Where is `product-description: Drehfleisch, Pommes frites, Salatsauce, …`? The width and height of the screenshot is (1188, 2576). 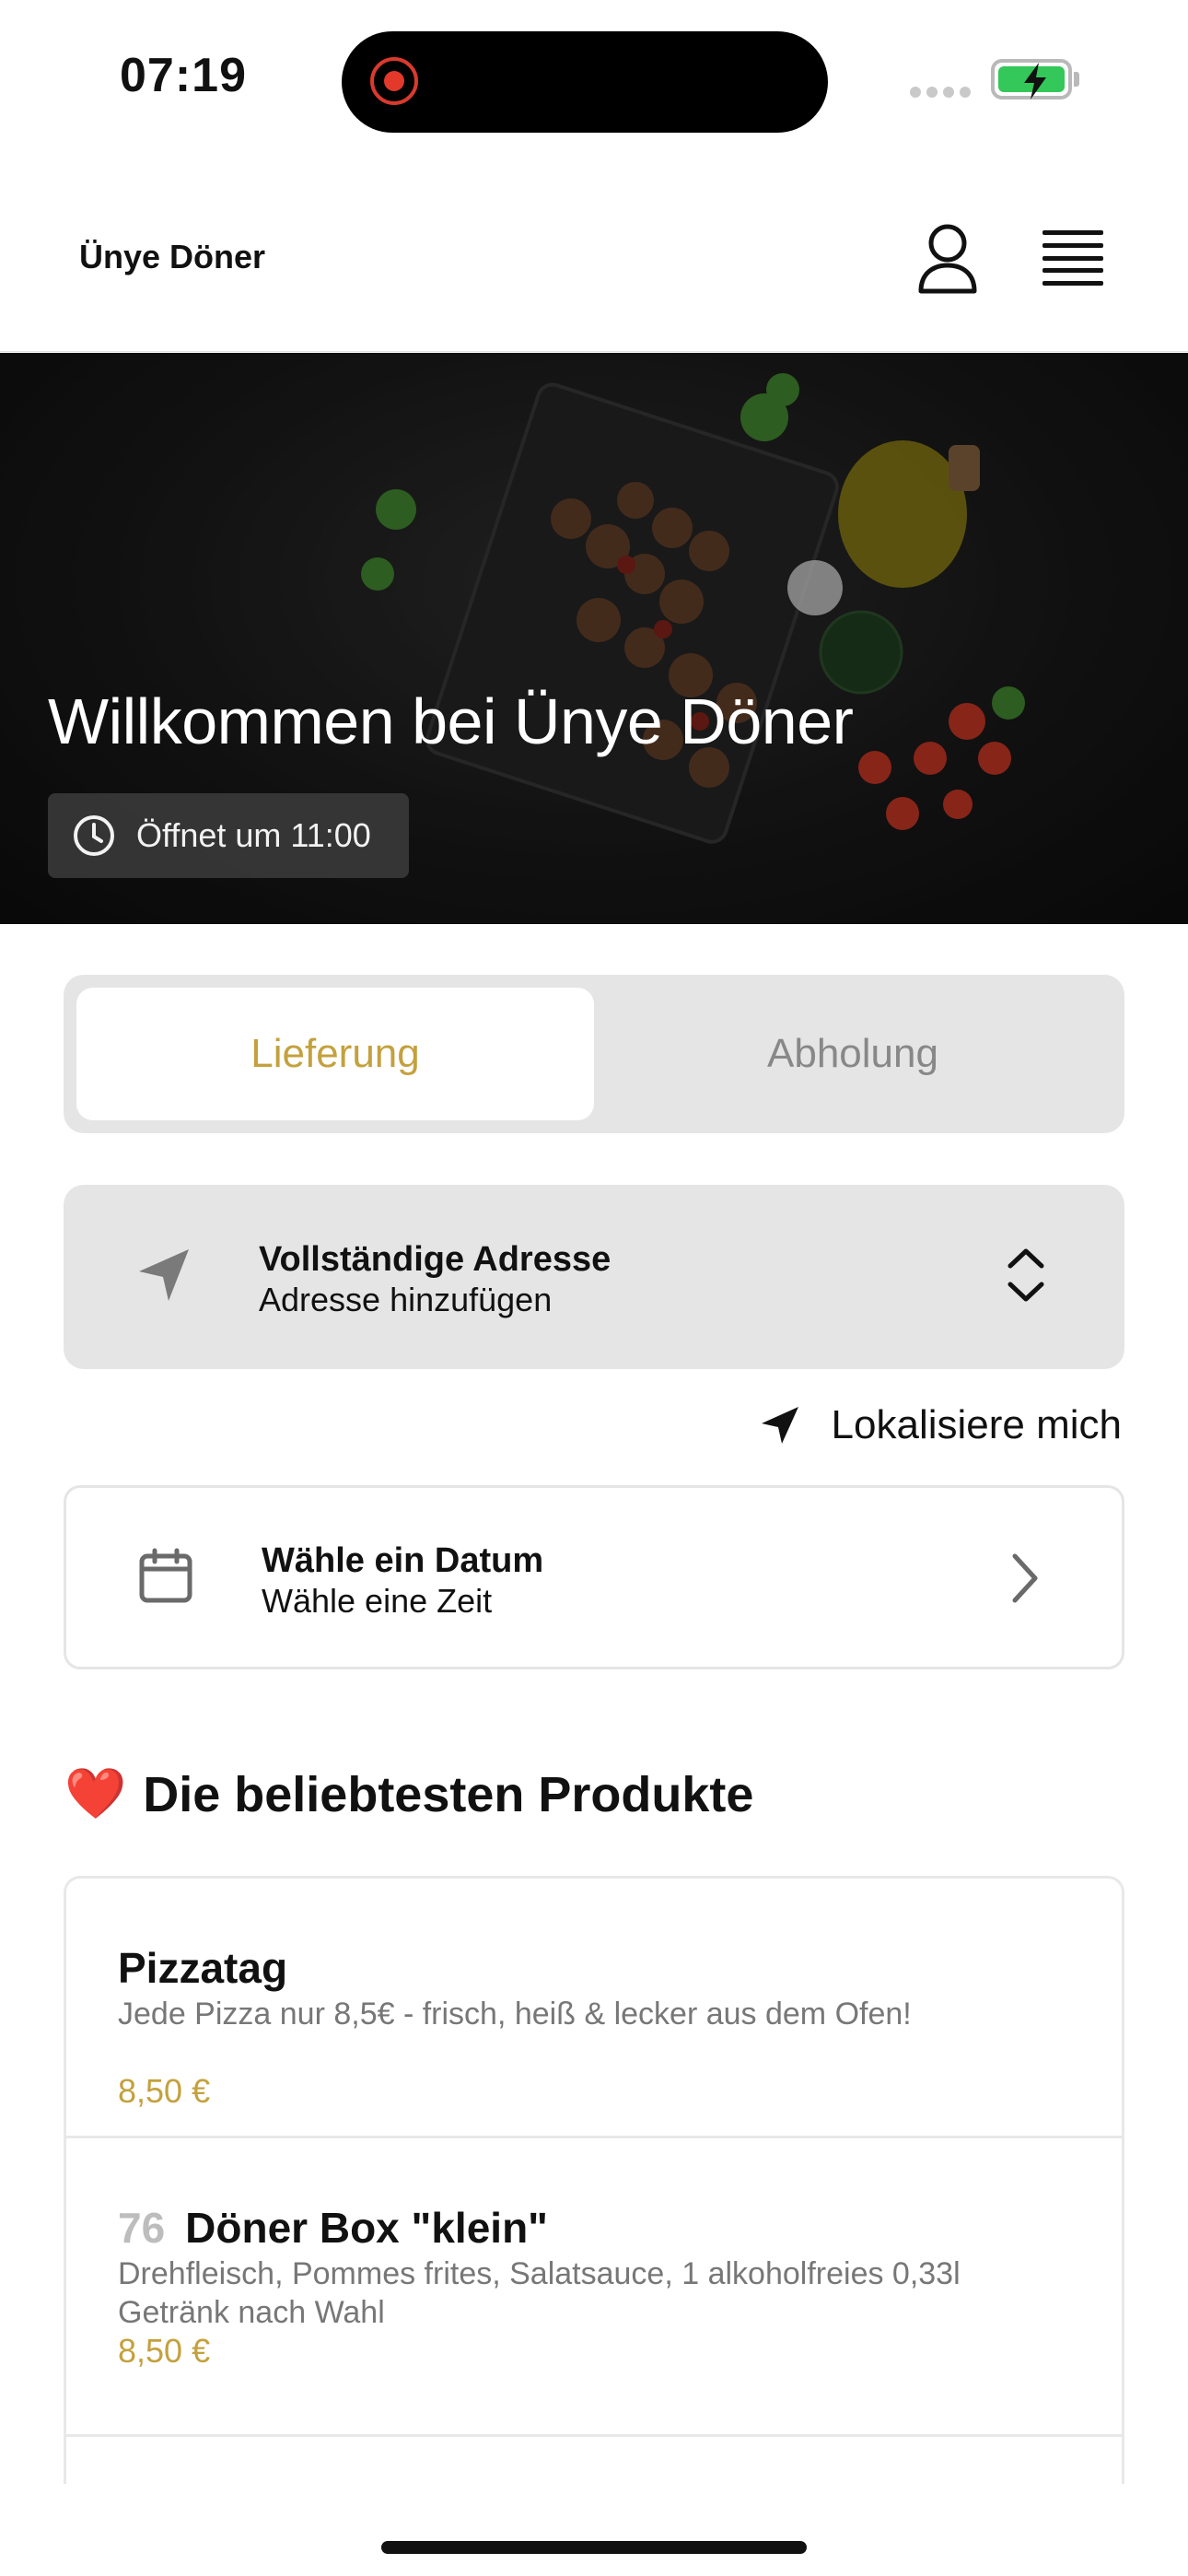
product-description: Drehfleisch, Pommes frites, Salatsauce, … is located at coordinates (539, 2293).